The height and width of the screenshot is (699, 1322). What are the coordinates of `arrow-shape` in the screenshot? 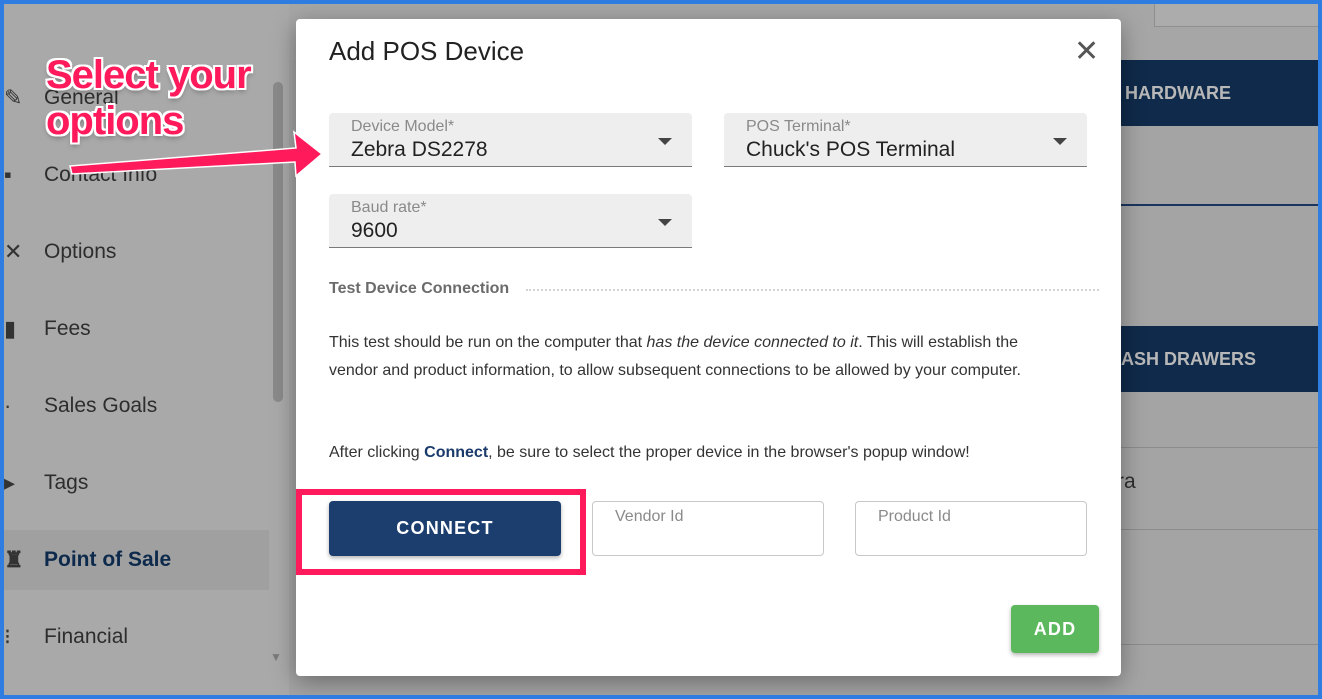 It's located at (196, 154).